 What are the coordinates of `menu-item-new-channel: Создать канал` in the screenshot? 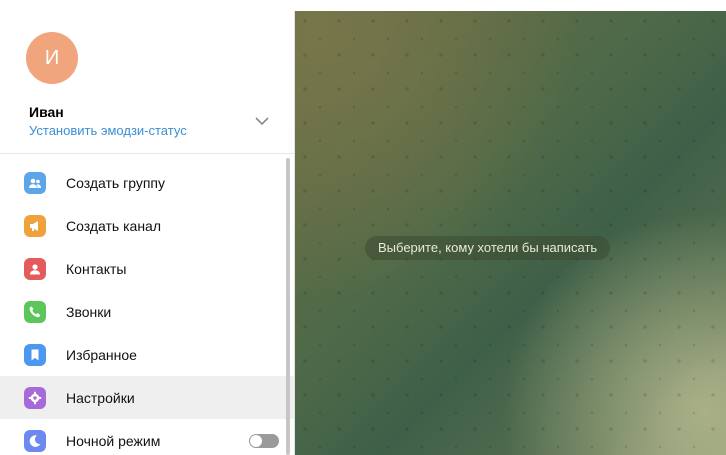 It's located at (150, 225).